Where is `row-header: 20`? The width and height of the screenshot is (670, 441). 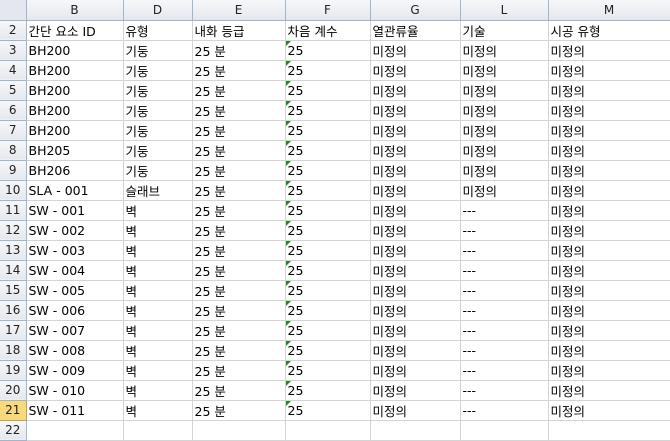
row-header: 20 is located at coordinates (13, 390).